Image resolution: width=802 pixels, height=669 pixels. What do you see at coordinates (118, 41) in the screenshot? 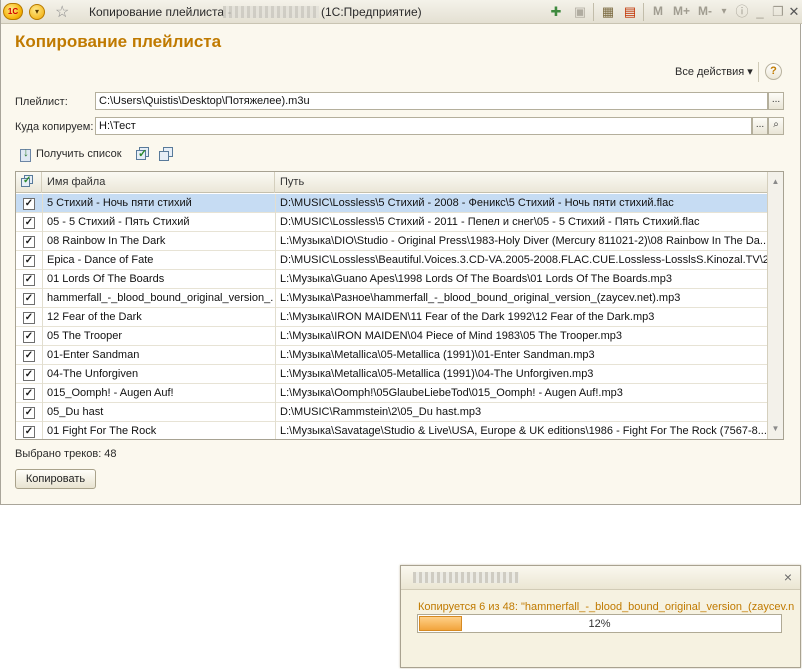
I see `form-title: Копирование плейлиста` at bounding box center [118, 41].